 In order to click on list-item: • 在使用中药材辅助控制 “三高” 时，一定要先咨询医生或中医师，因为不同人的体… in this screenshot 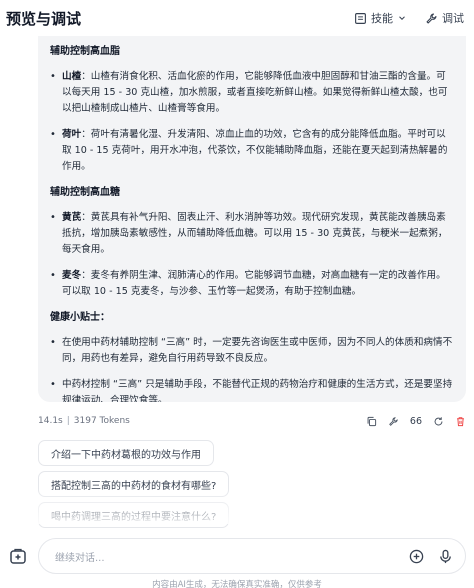, I will do `click(252, 351)`.